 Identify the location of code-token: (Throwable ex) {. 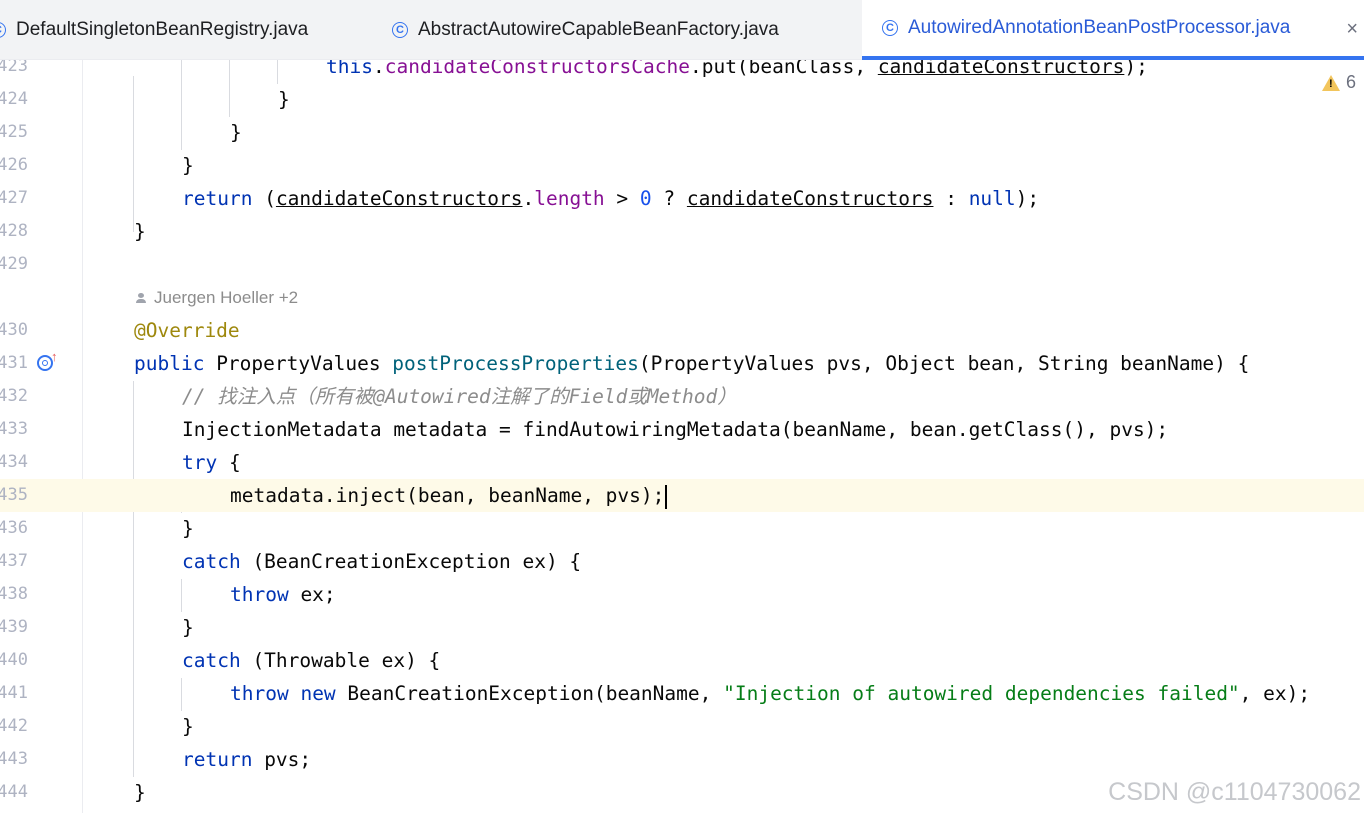
(340, 660).